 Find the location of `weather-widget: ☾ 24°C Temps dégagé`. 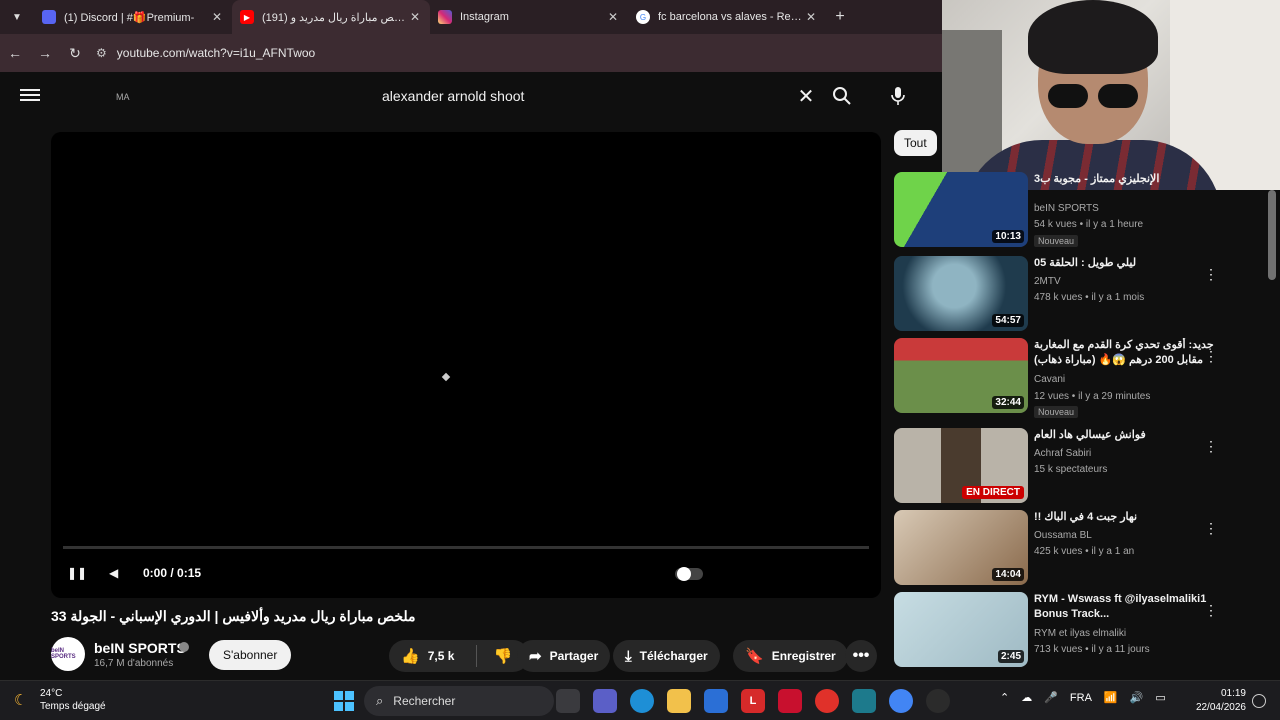

weather-widget: ☾ 24°C Temps dégagé is located at coordinates (60, 700).